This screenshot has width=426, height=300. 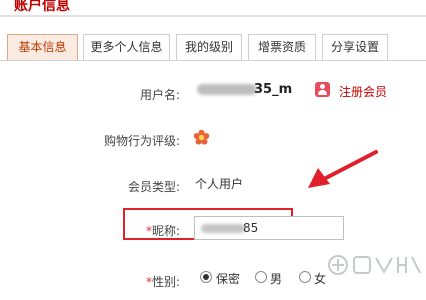 What do you see at coordinates (343, 169) in the screenshot?
I see `arrow-icon` at bounding box center [343, 169].